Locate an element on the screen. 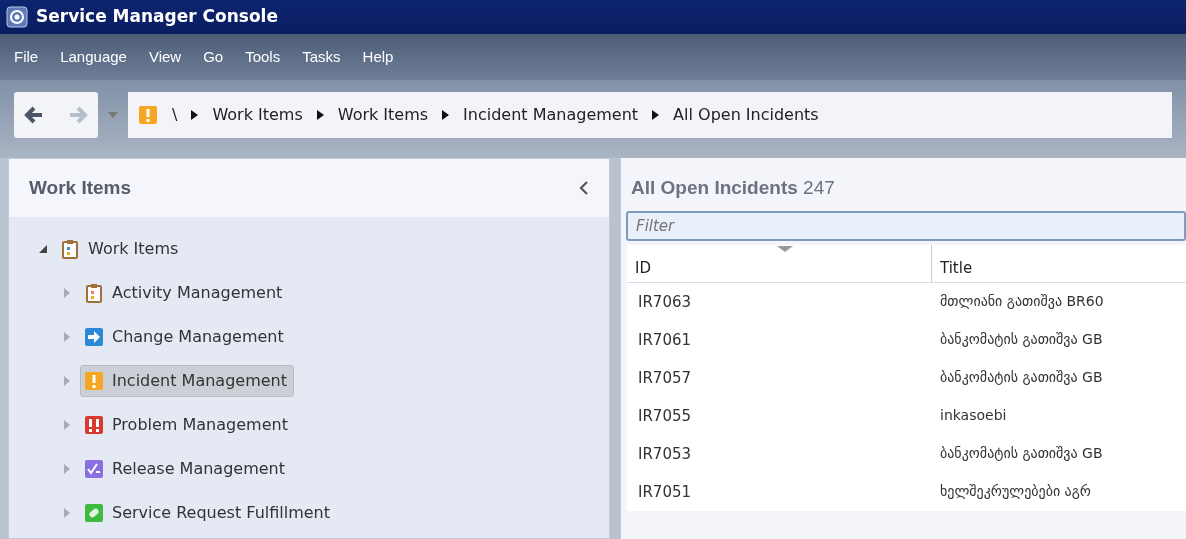  table-cell-text: მთლიანი გათიშვა BR60 is located at coordinates (1022, 301).